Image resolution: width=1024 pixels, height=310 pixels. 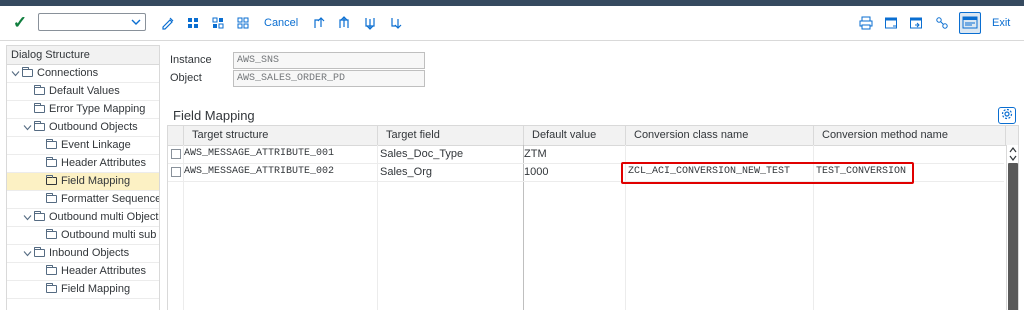 What do you see at coordinates (214, 115) in the screenshot?
I see `section-title: Field Mapping` at bounding box center [214, 115].